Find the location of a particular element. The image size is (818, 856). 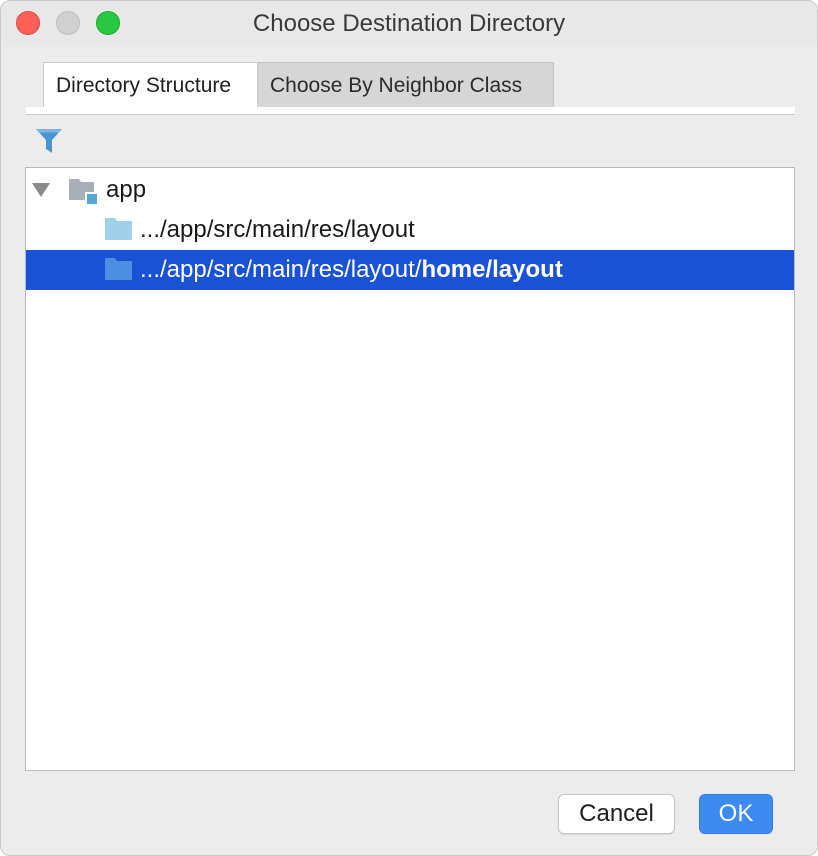

expand-arrow-icon is located at coordinates (41, 190).